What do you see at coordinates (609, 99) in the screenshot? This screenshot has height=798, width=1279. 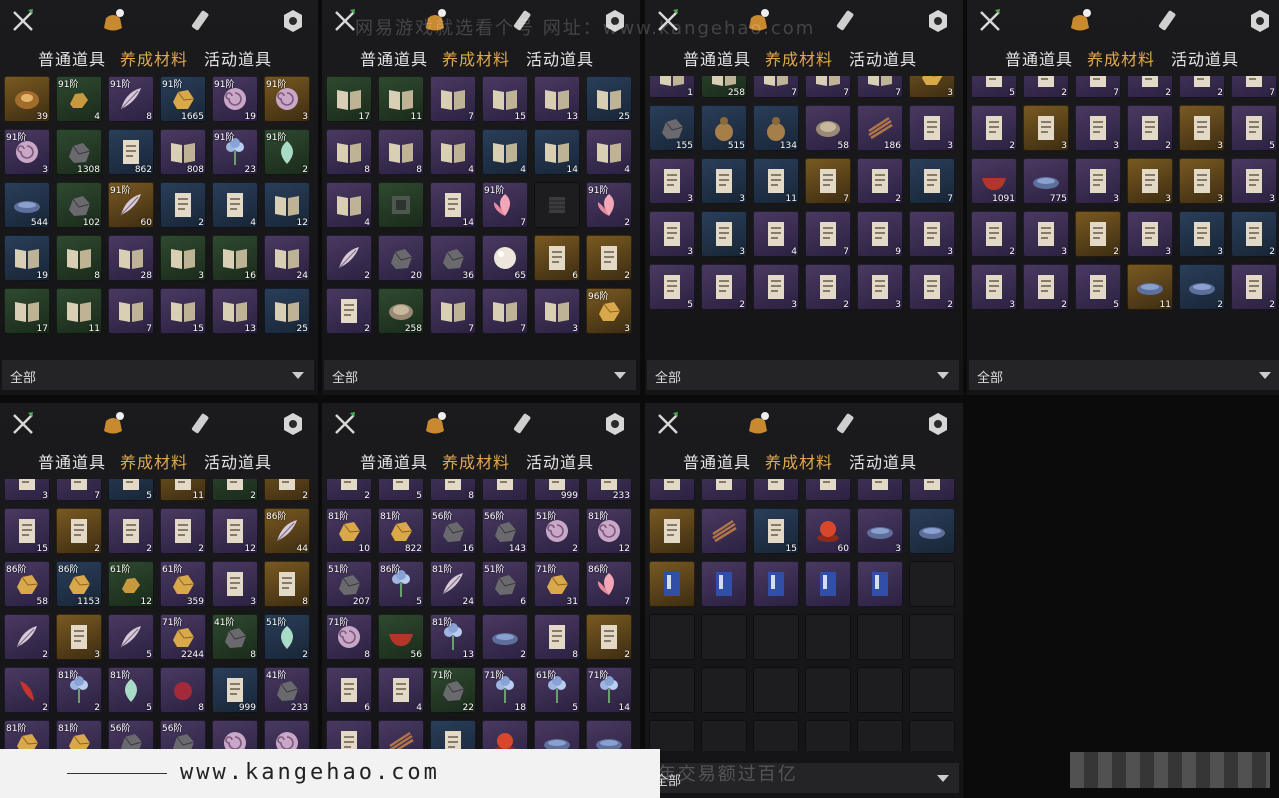 I see `item-slot: 25` at bounding box center [609, 99].